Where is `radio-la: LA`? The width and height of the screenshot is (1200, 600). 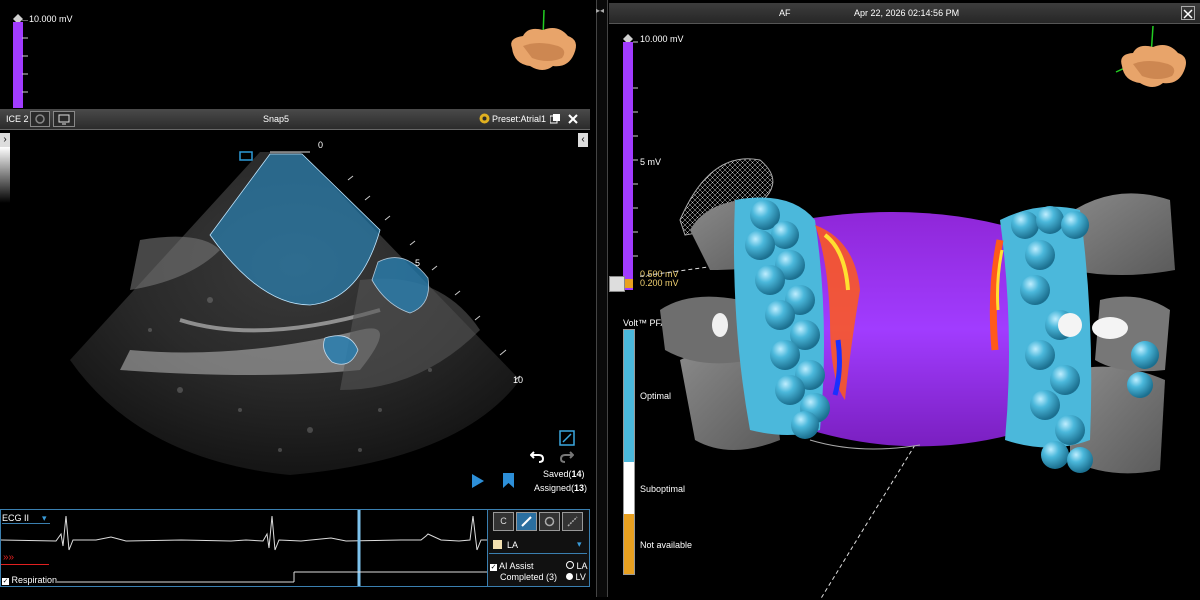
radio-la: LA is located at coordinates (577, 566).